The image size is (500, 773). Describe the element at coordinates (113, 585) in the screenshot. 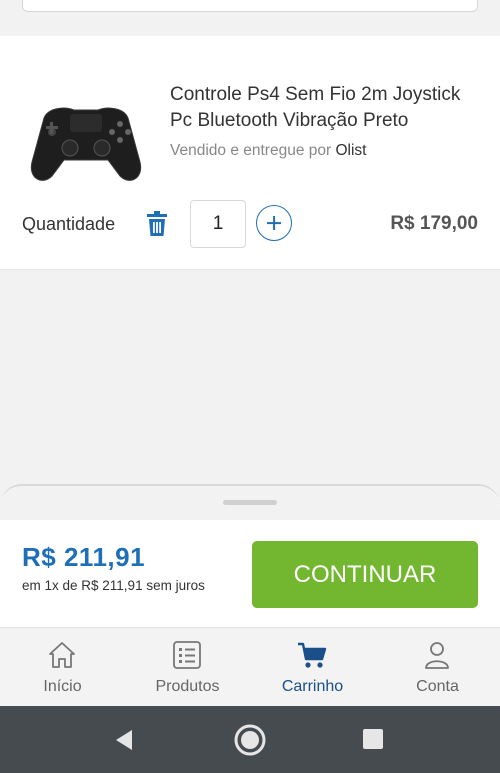

I see `installments-text: em 1x de R$ 211,91 sem juros` at that location.